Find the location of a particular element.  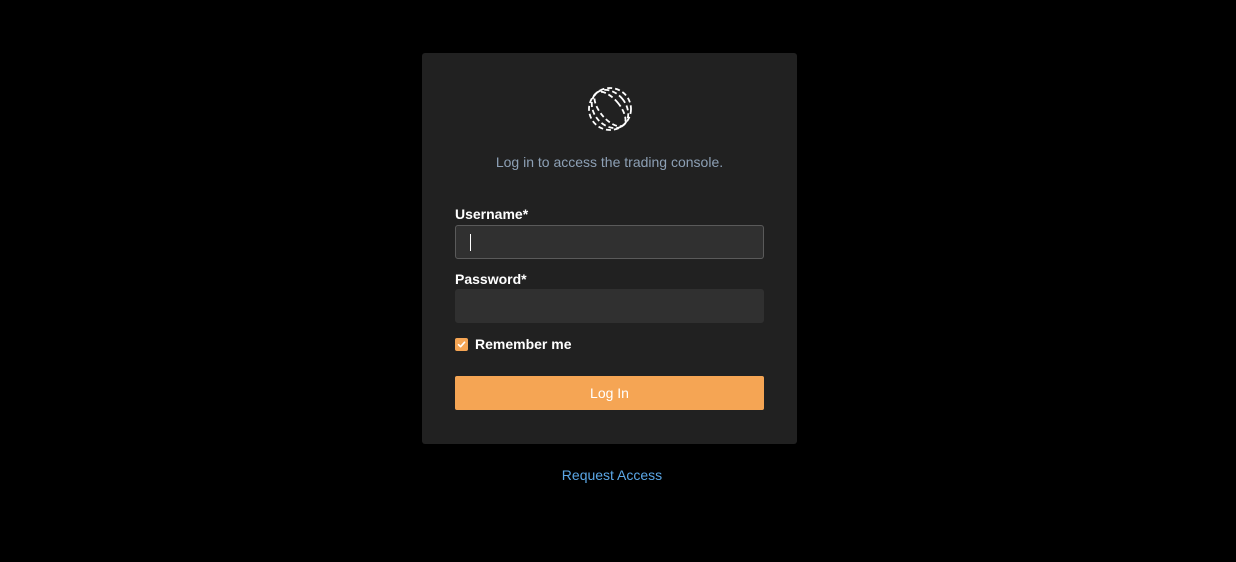

login-subtitle: Log in to access the trading console. is located at coordinates (609, 162).